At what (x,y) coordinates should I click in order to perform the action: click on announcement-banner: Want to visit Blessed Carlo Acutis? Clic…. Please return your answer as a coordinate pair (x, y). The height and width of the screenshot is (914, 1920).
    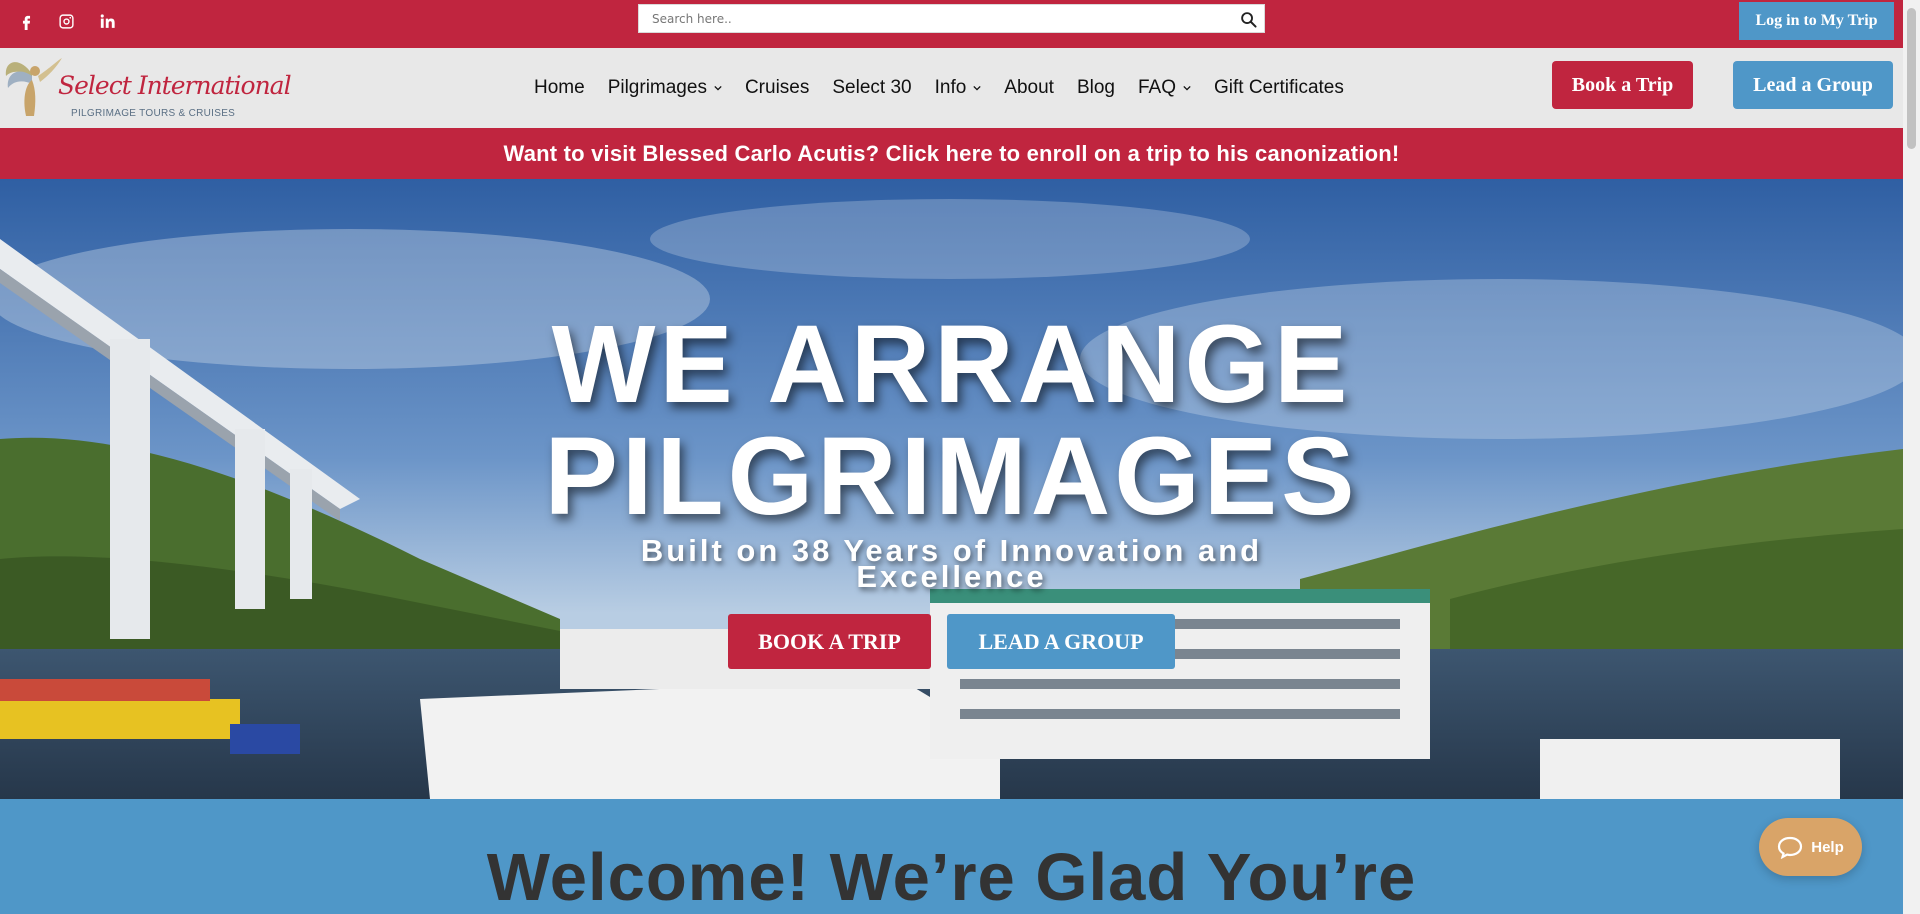
    Looking at the image, I should click on (951, 153).